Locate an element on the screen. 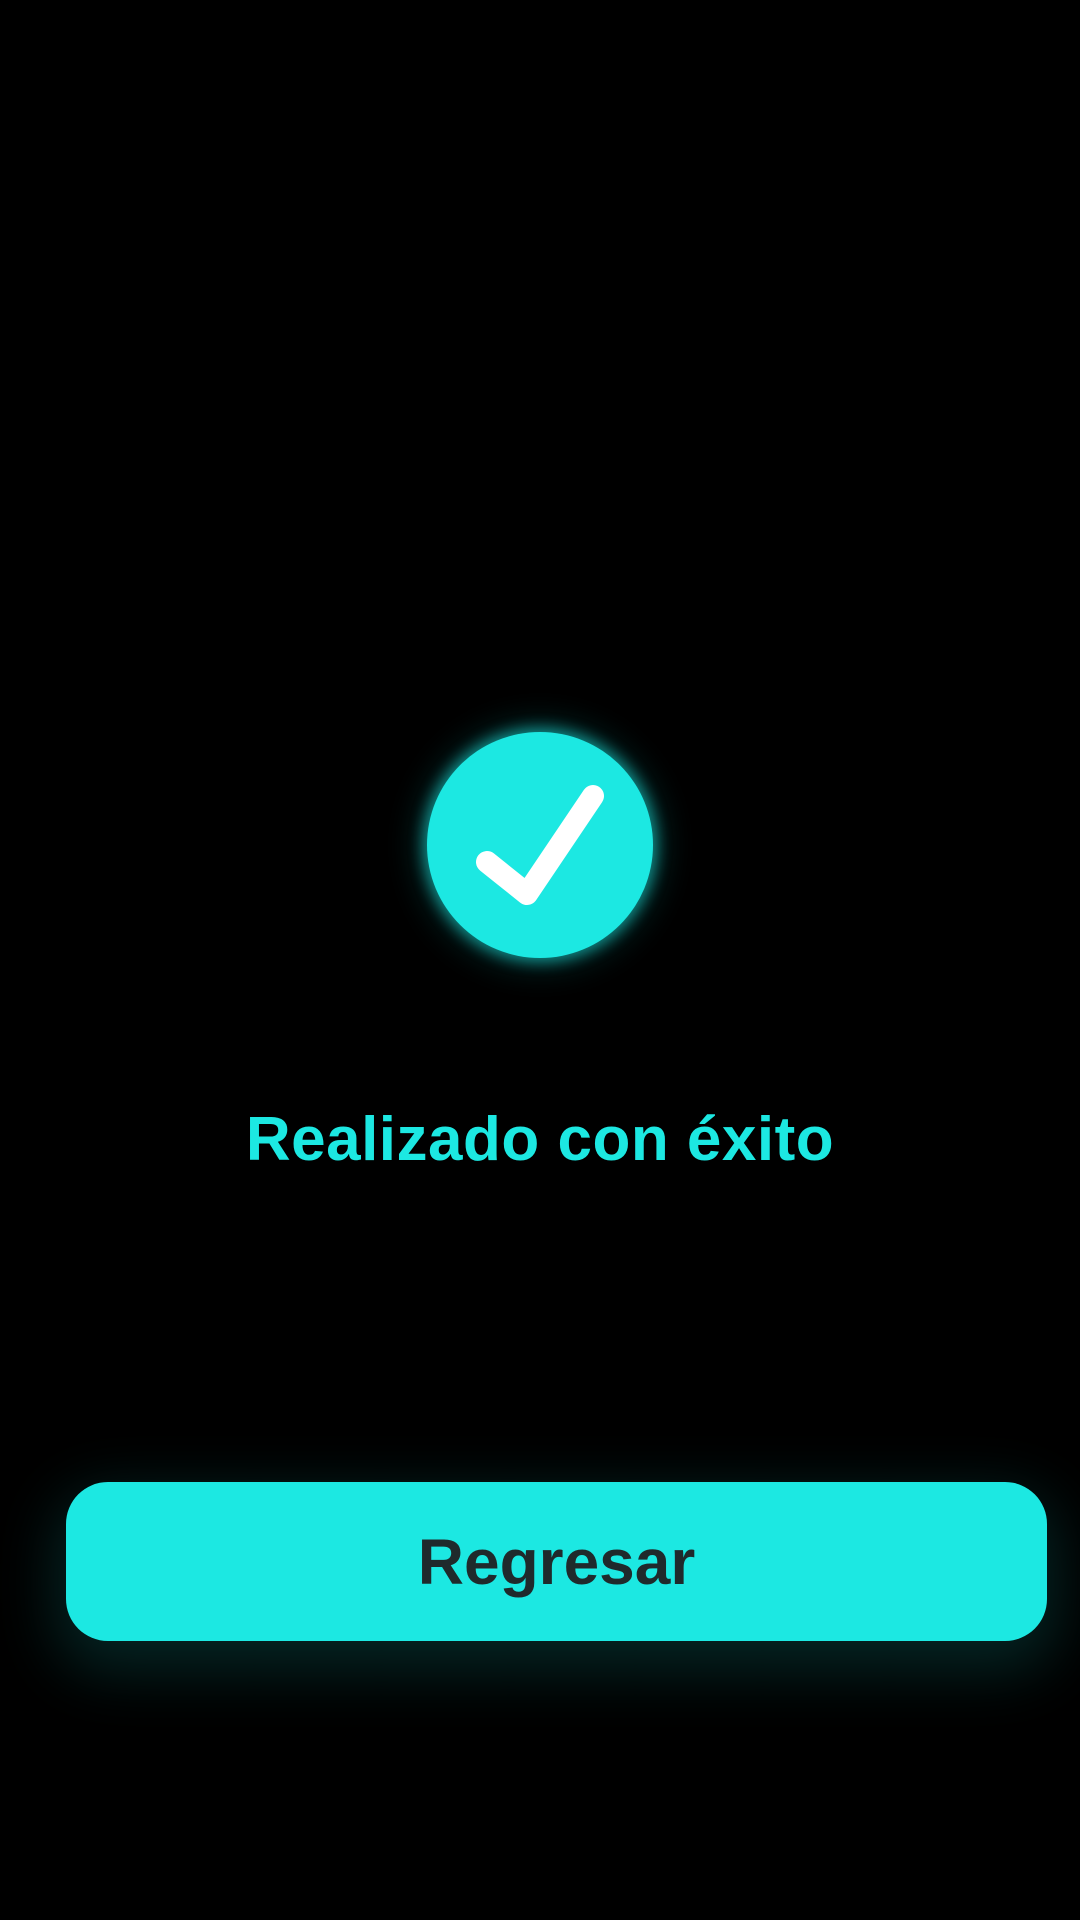  success-badge is located at coordinates (540, 845).